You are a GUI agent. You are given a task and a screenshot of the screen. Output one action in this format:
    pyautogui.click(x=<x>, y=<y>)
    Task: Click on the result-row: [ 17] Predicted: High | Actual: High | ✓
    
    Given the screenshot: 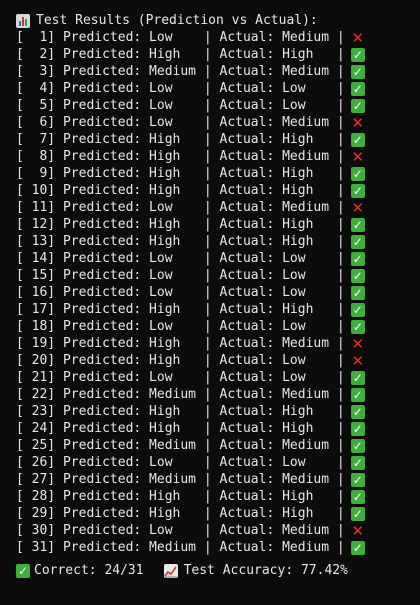 What is the action you would take?
    pyautogui.click(x=218, y=309)
    